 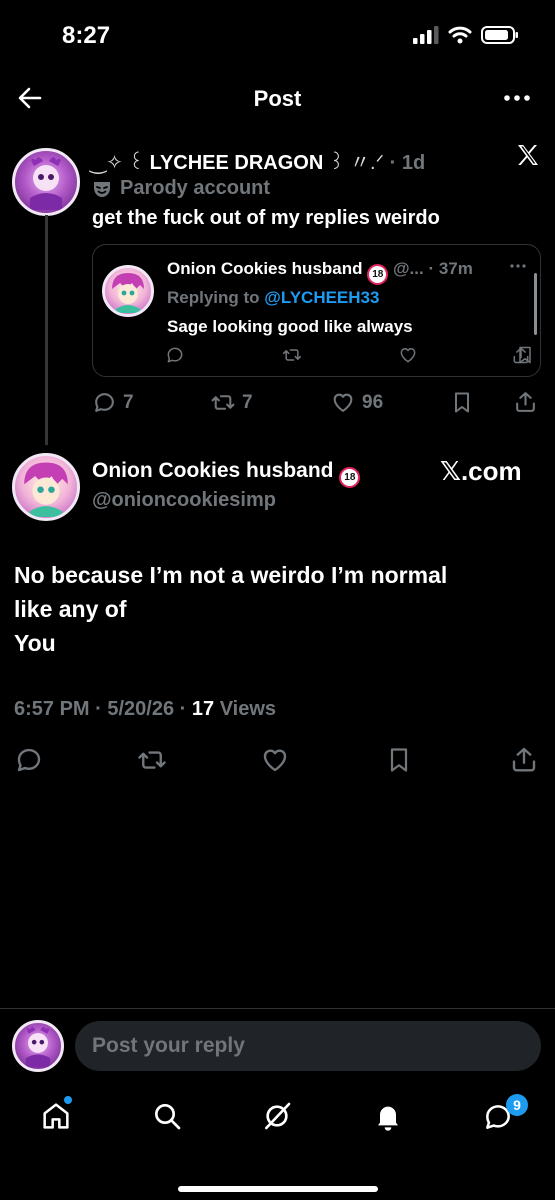 I want to click on reply-post-time: 6:57 PM, so click(x=52, y=709).